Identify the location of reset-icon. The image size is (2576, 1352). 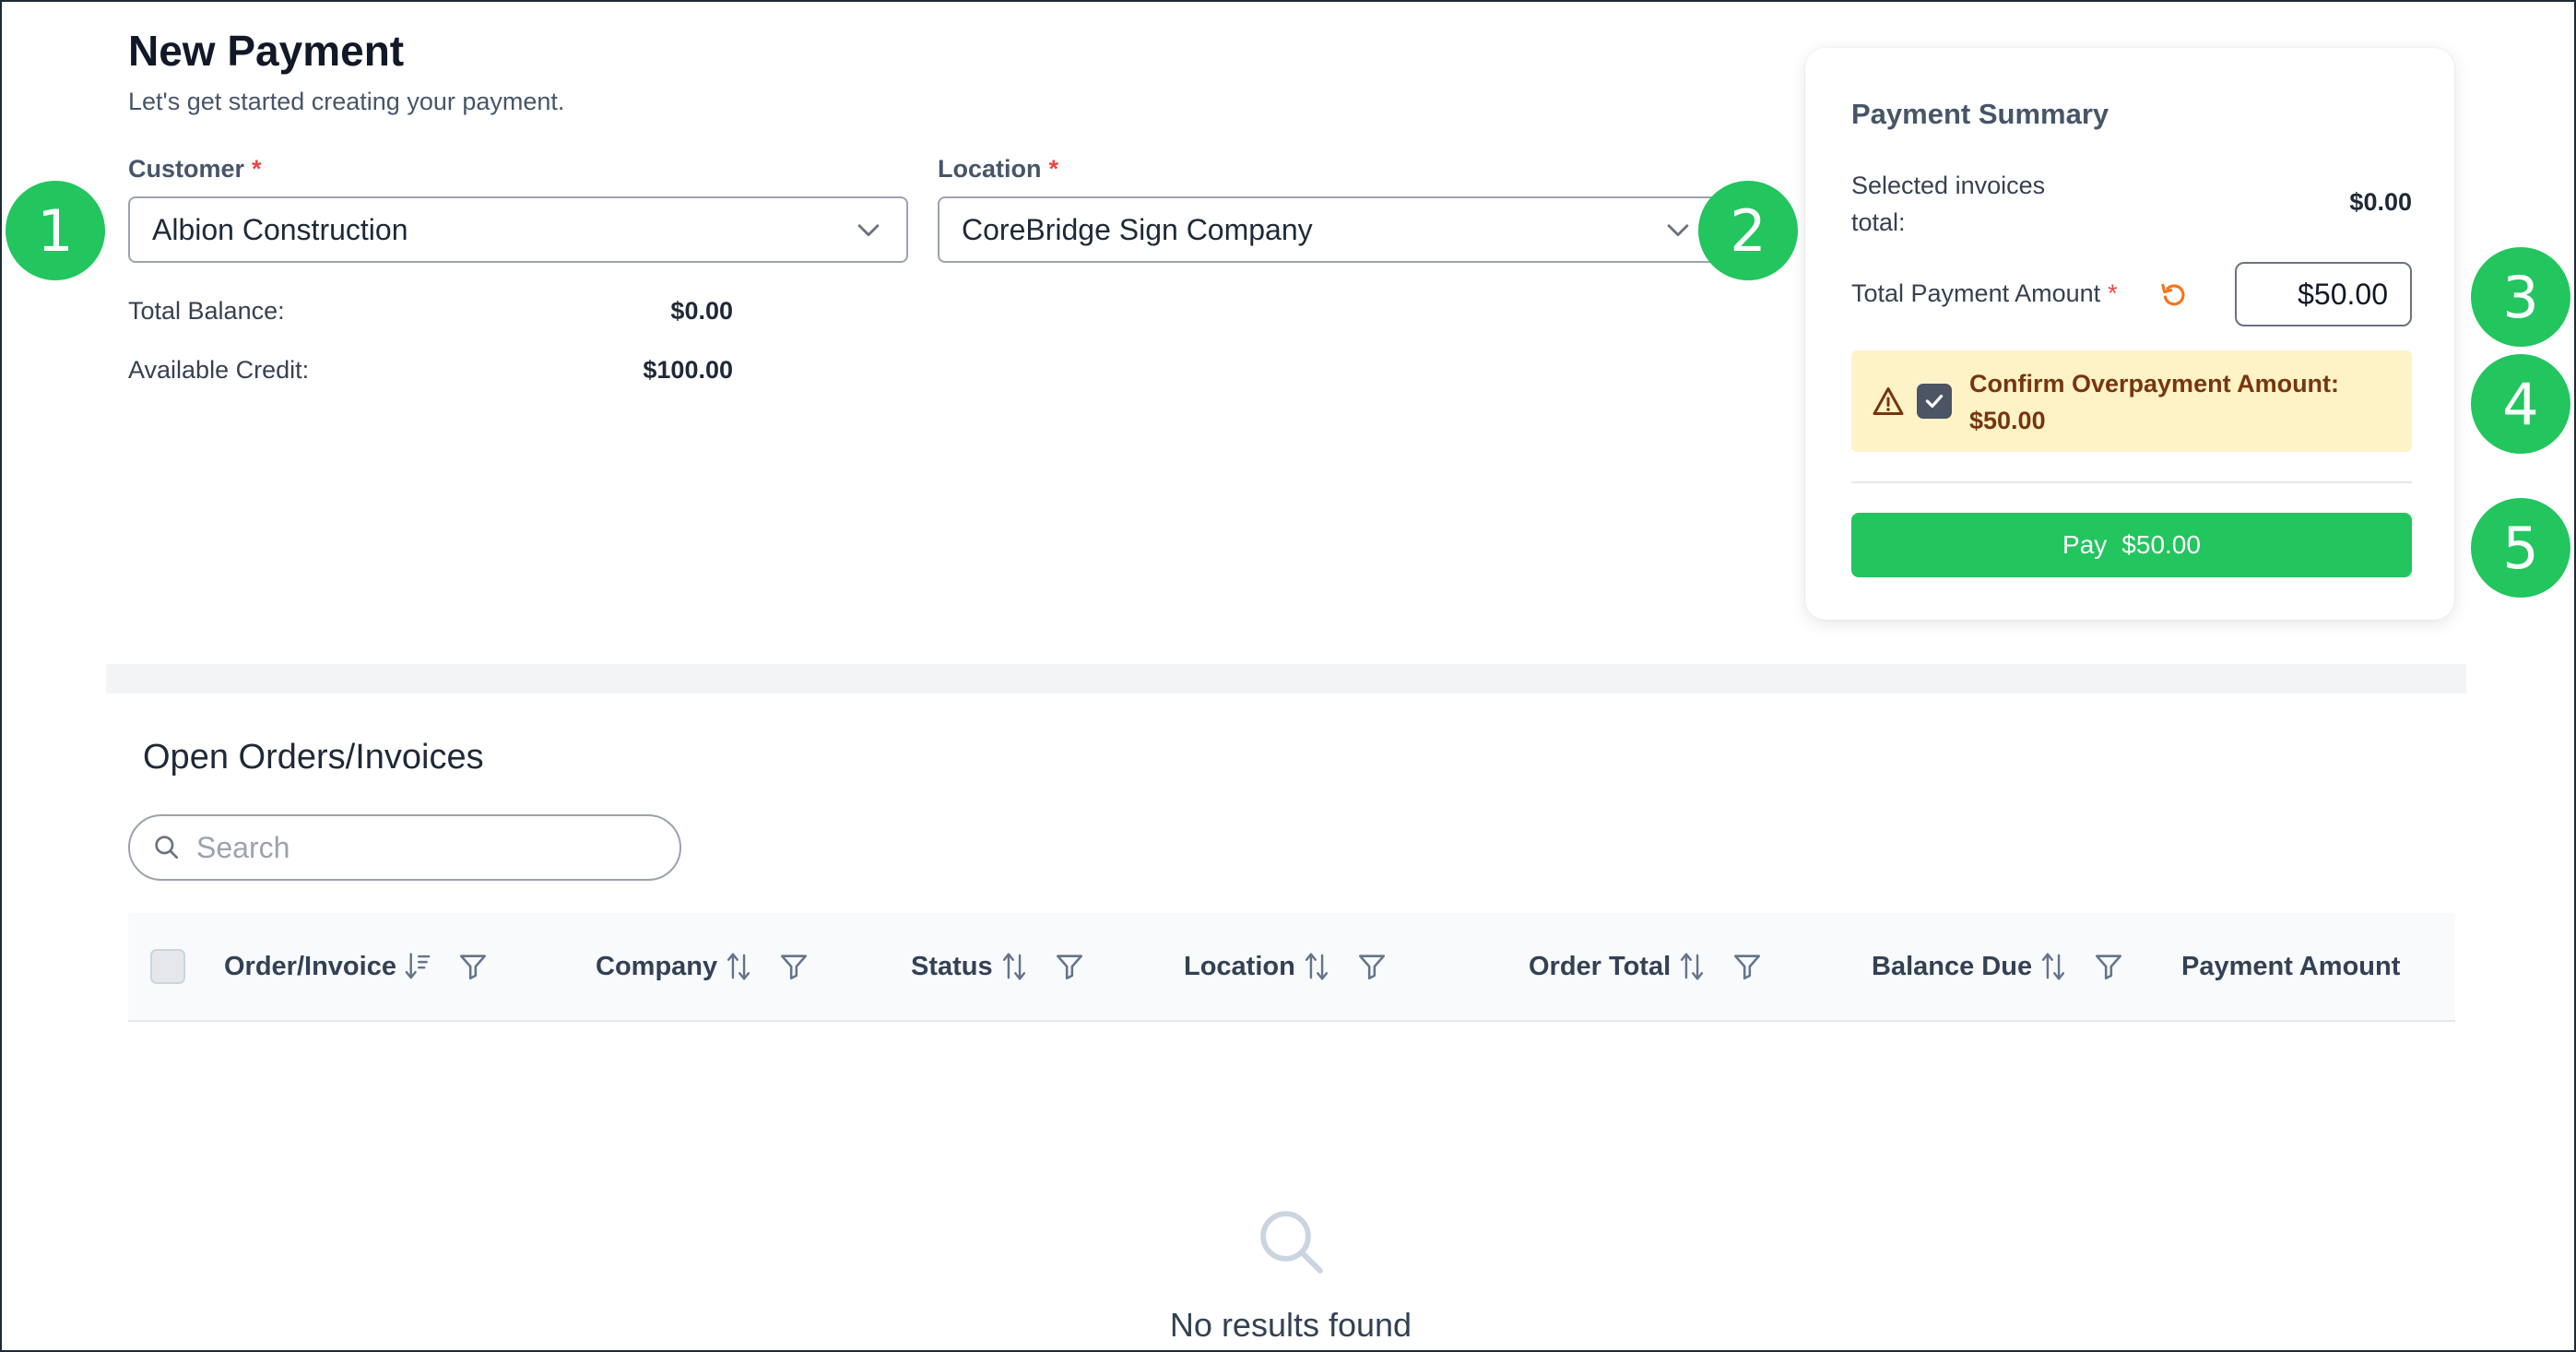
(2174, 295).